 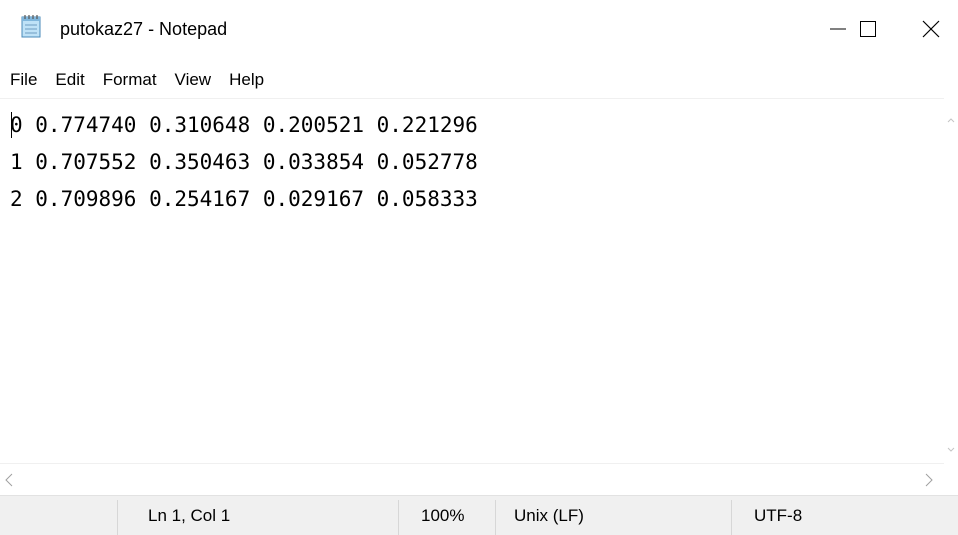 I want to click on scroll-right-arrow-icon, so click(x=929, y=482).